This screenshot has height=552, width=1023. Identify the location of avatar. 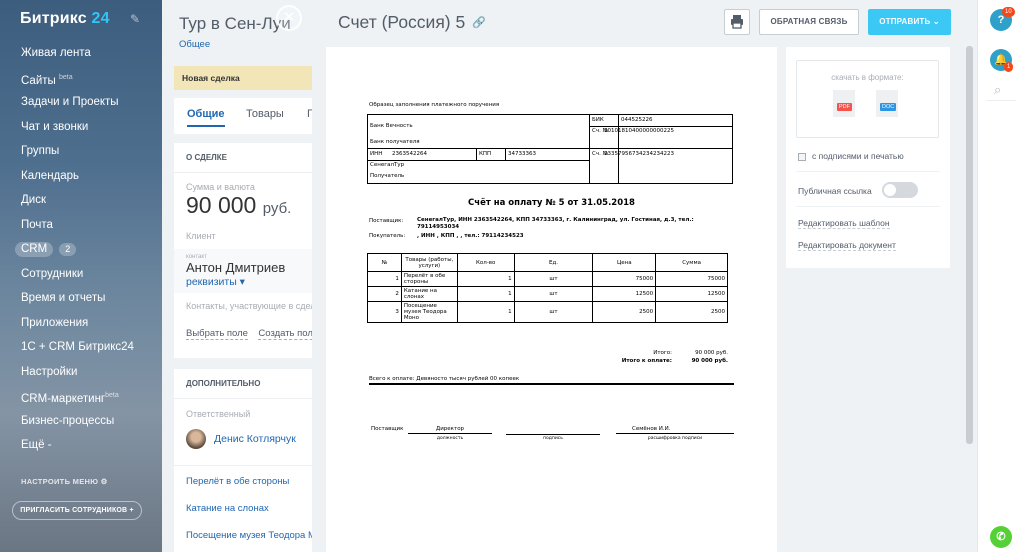
(196, 439).